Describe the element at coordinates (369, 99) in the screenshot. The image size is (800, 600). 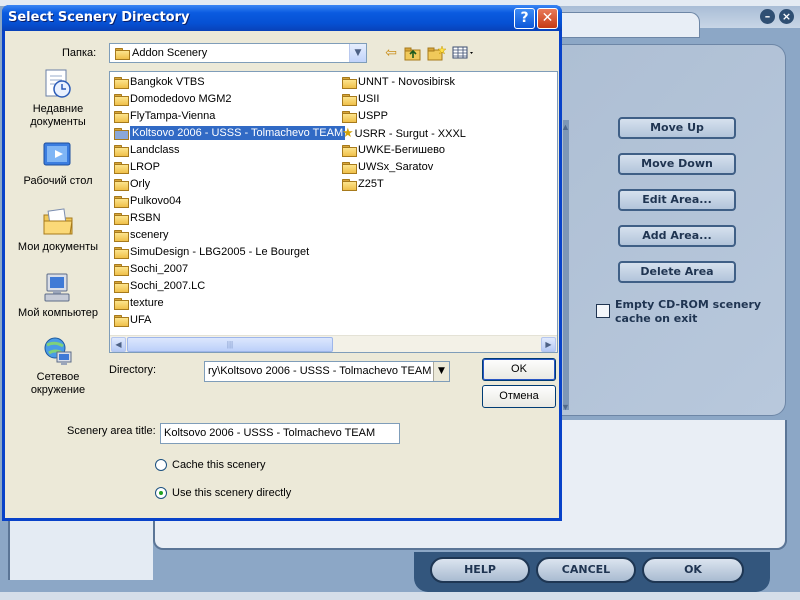
I see `folder-name: USII` at that location.